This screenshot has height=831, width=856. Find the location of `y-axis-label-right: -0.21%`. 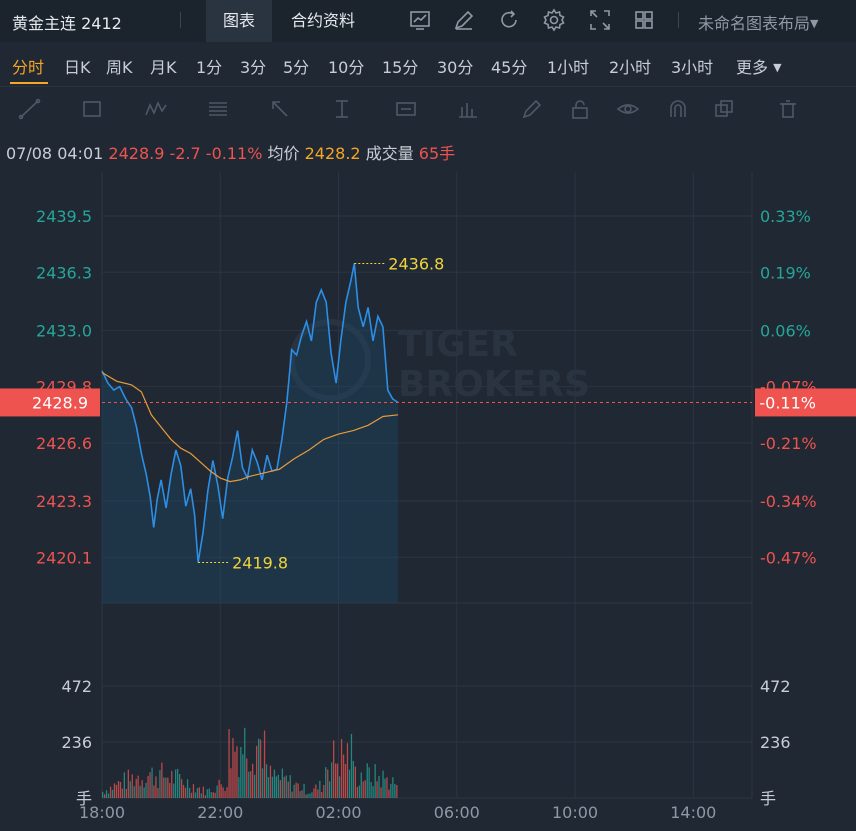

y-axis-label-right: -0.21% is located at coordinates (788, 443).